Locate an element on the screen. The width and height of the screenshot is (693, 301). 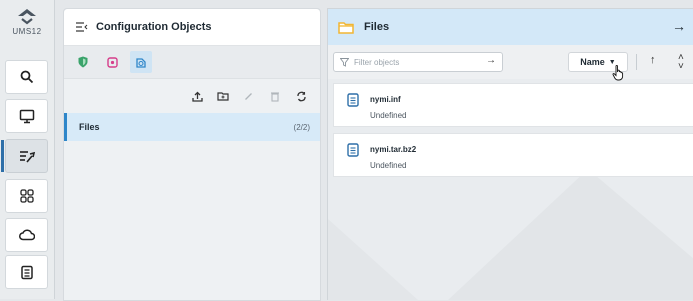
upload-icon is located at coordinates (197, 96).